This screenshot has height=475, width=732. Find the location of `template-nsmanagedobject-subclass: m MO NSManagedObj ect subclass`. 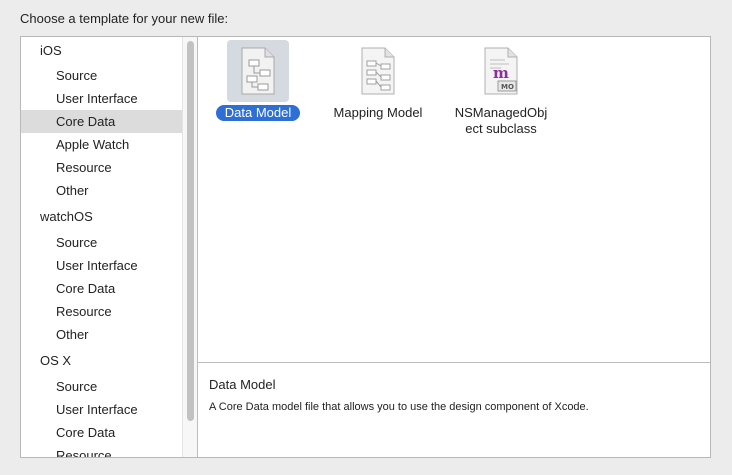

template-nsmanagedobject-subclass: m MO NSManagedObj ect subclass is located at coordinates (501, 88).